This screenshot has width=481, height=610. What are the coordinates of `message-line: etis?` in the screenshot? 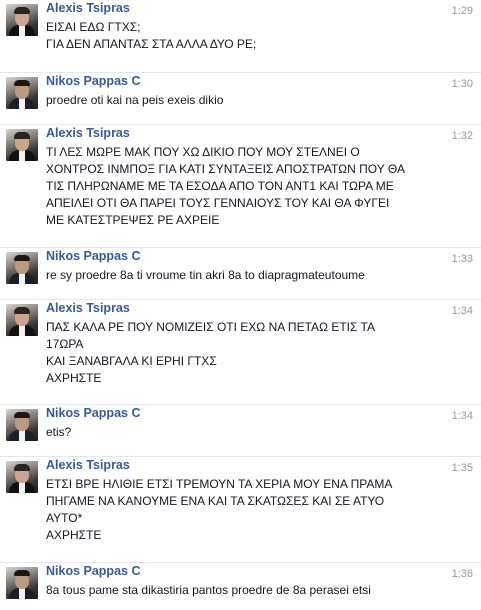 It's located at (59, 432).